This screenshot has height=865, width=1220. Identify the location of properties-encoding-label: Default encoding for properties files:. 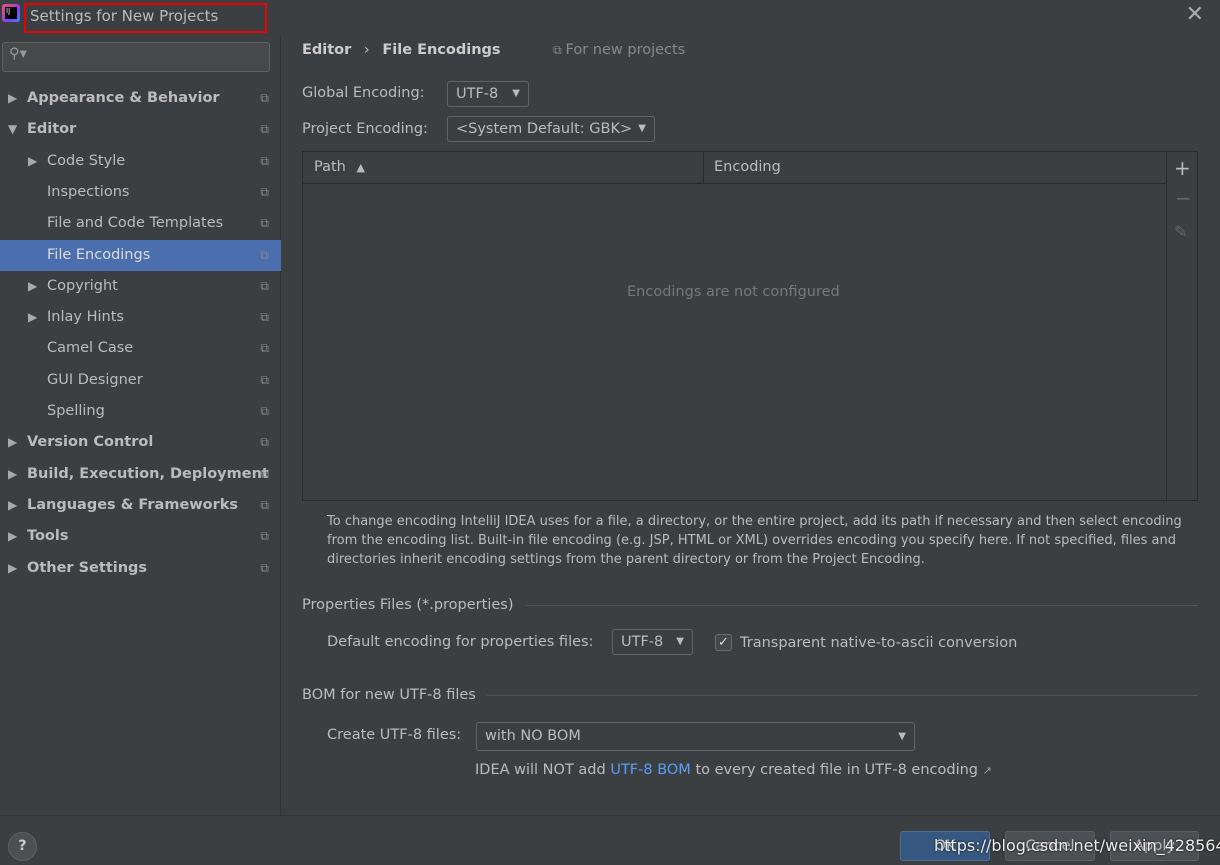
(460, 642).